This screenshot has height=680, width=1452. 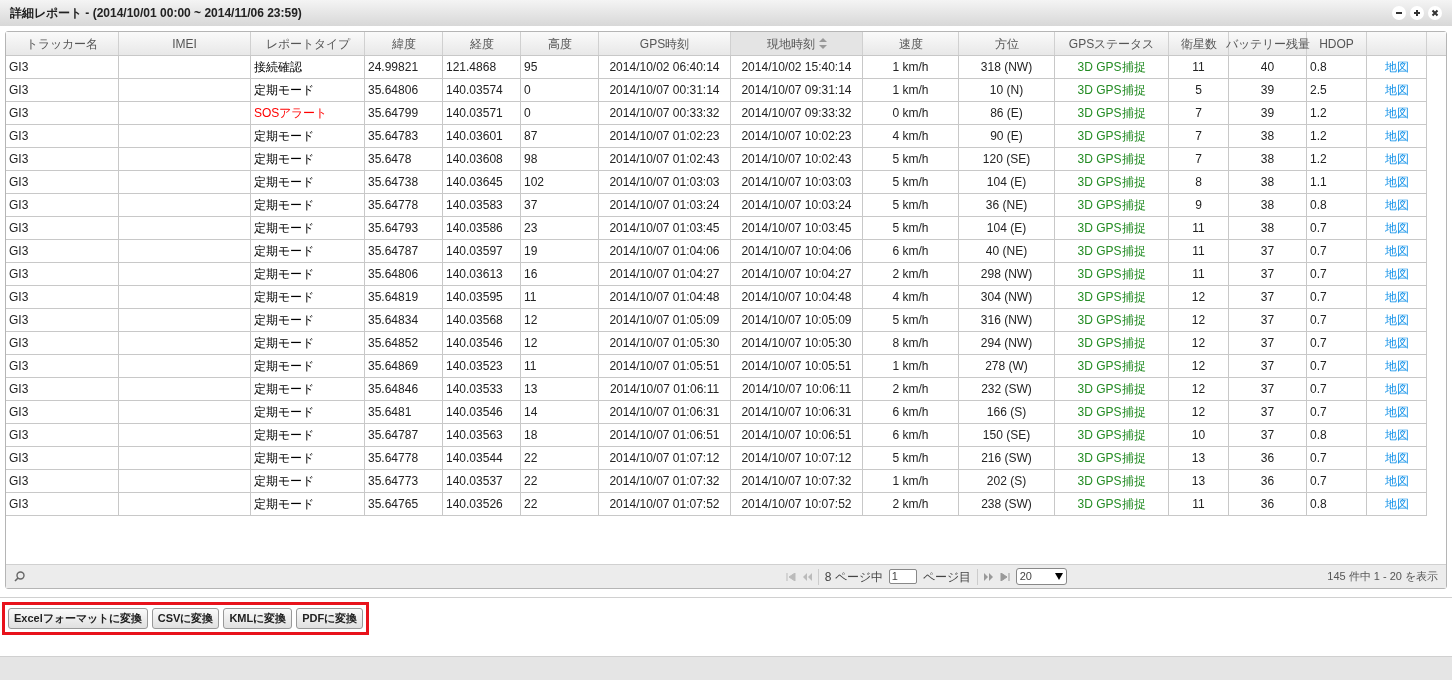 What do you see at coordinates (1198, 366) in the screenshot?
I see `table-cell-text: 12` at bounding box center [1198, 366].